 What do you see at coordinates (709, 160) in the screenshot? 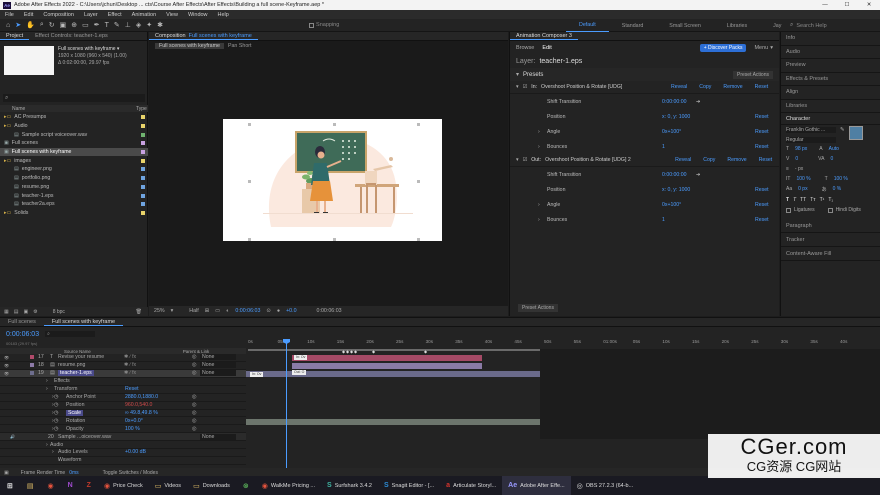
I see `copy-button: Copy` at bounding box center [709, 160].